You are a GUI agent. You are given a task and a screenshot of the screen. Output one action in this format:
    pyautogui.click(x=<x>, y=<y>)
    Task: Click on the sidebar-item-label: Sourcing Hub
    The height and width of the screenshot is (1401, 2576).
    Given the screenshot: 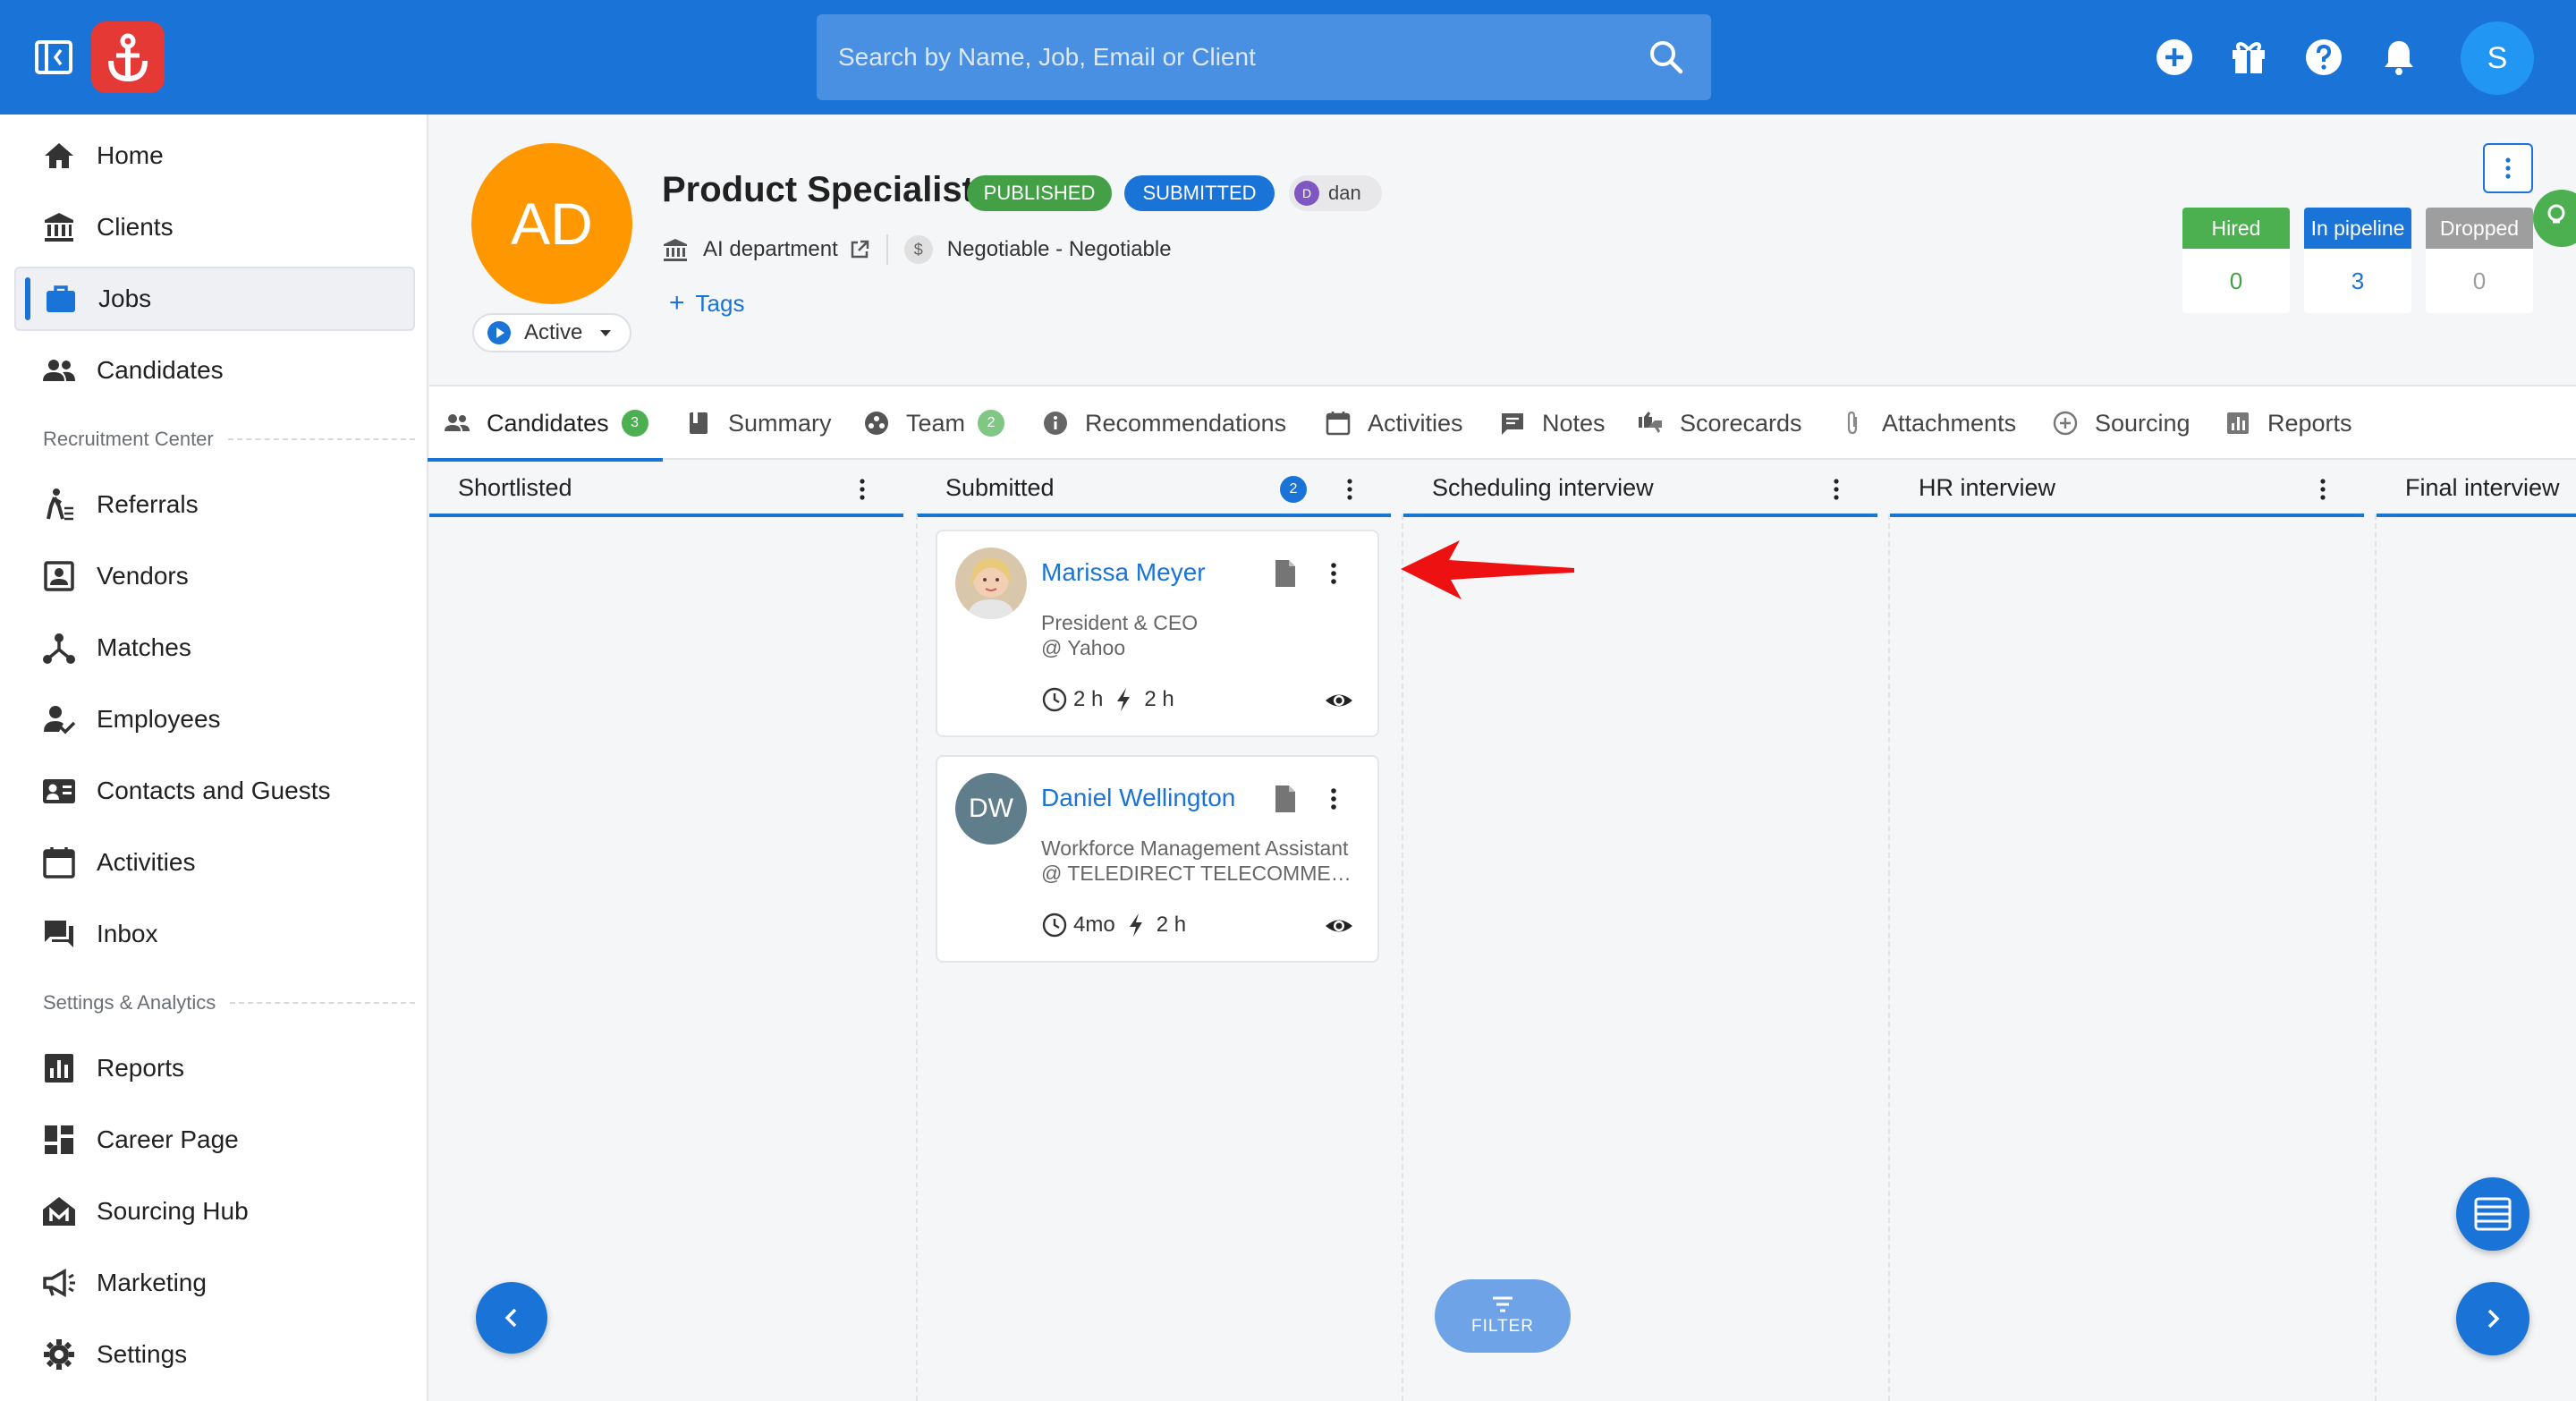 What is the action you would take?
    pyautogui.click(x=173, y=1211)
    